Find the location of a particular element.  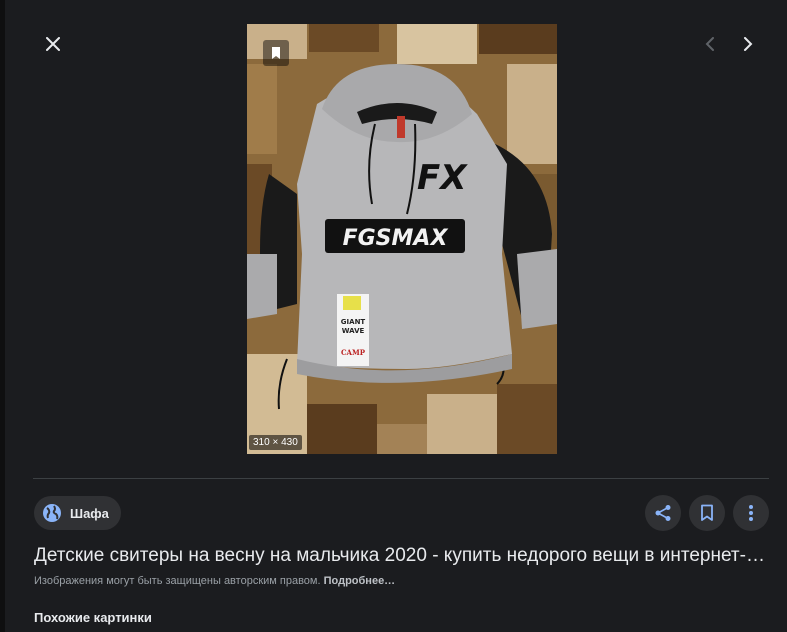

close-button is located at coordinates (53, 44).